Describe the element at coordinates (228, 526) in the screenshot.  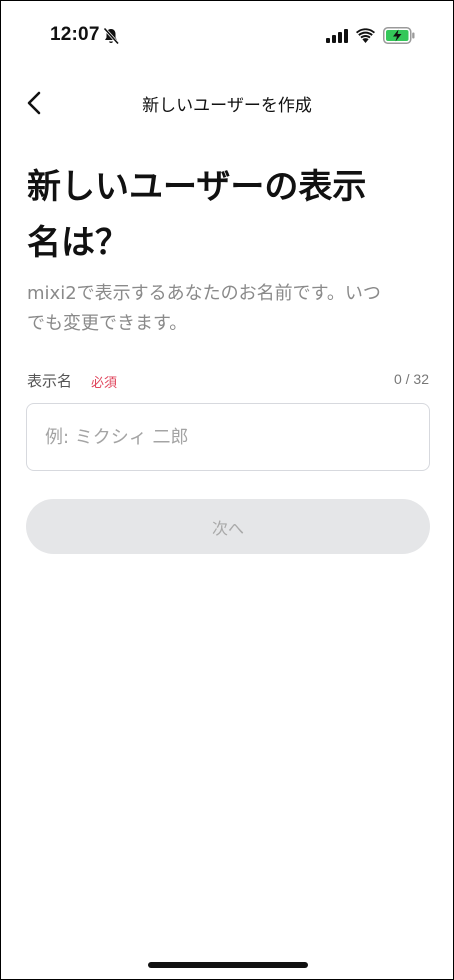
I see `next-button: 次へ` at that location.